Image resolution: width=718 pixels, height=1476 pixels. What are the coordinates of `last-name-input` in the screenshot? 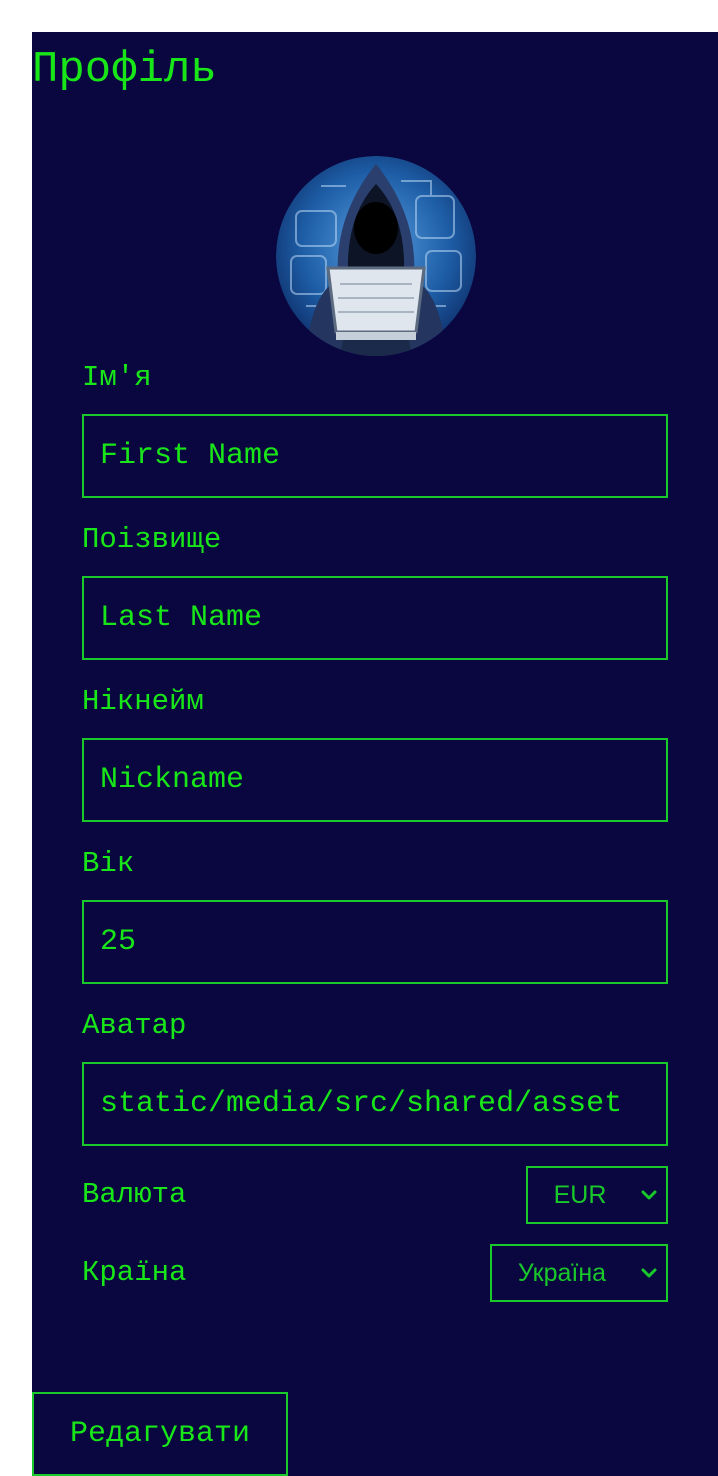 It's located at (375, 618).